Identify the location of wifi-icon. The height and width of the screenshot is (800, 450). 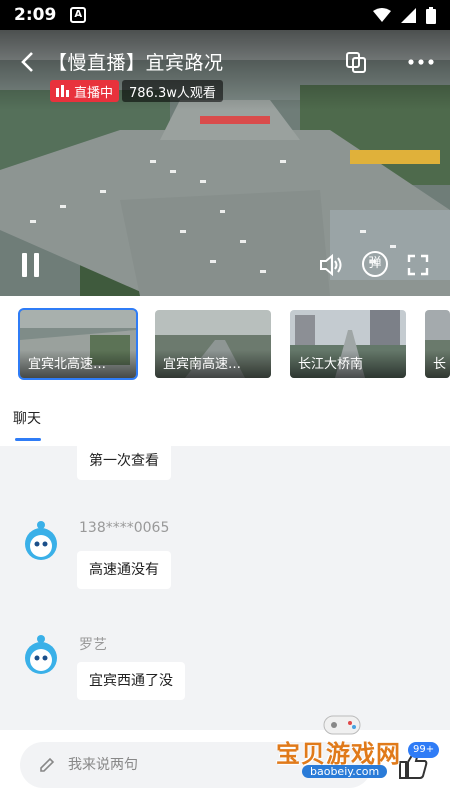
(382, 14).